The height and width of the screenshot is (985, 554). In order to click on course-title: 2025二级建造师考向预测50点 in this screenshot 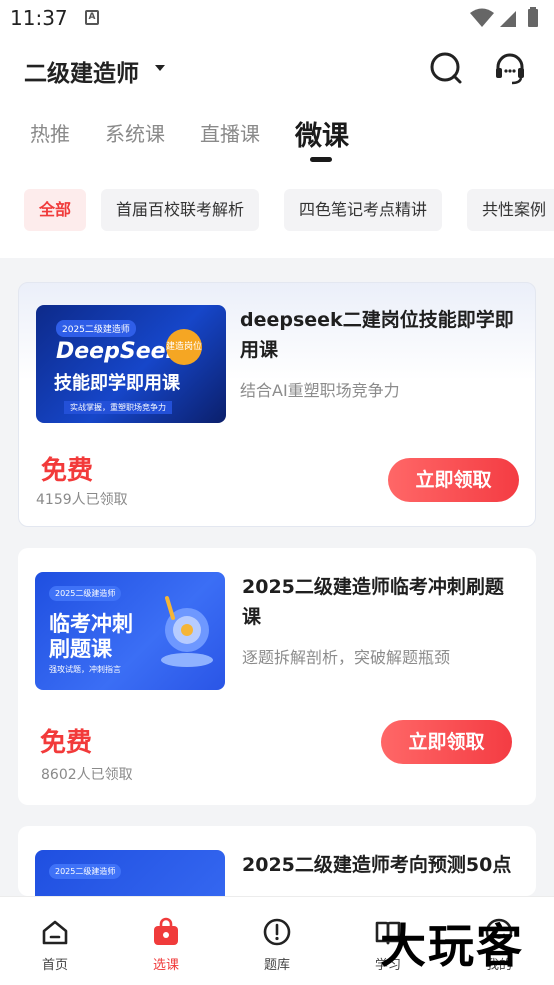, I will do `click(377, 865)`.